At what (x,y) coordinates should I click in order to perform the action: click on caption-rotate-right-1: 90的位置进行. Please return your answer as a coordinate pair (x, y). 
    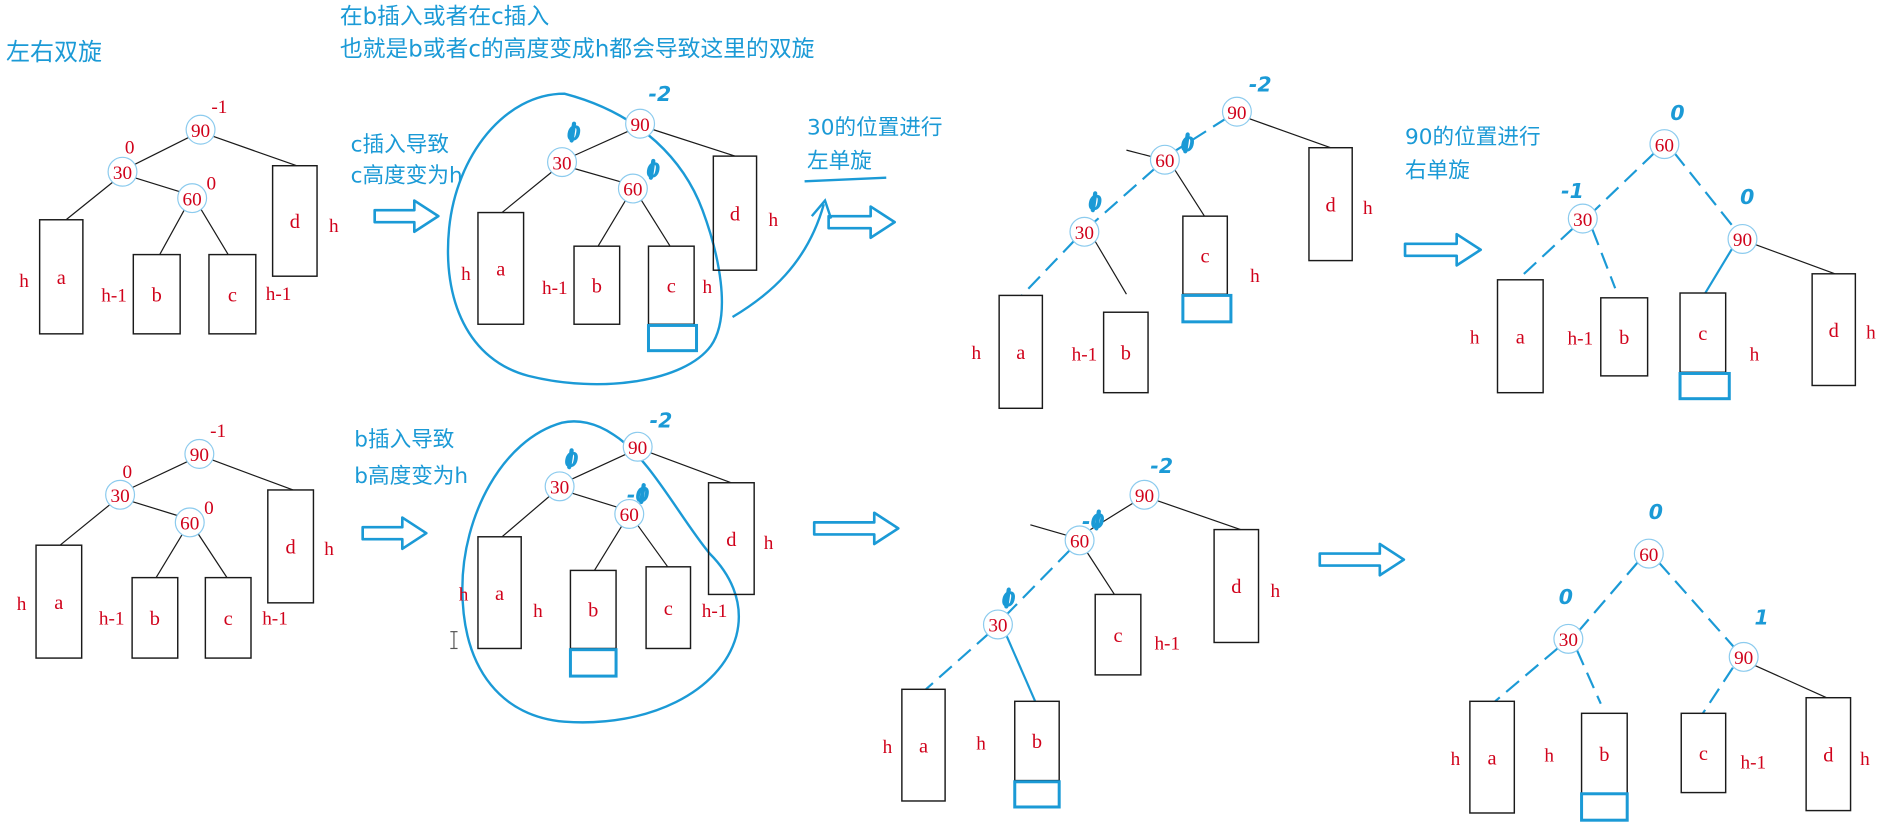
    Looking at the image, I should click on (1473, 137).